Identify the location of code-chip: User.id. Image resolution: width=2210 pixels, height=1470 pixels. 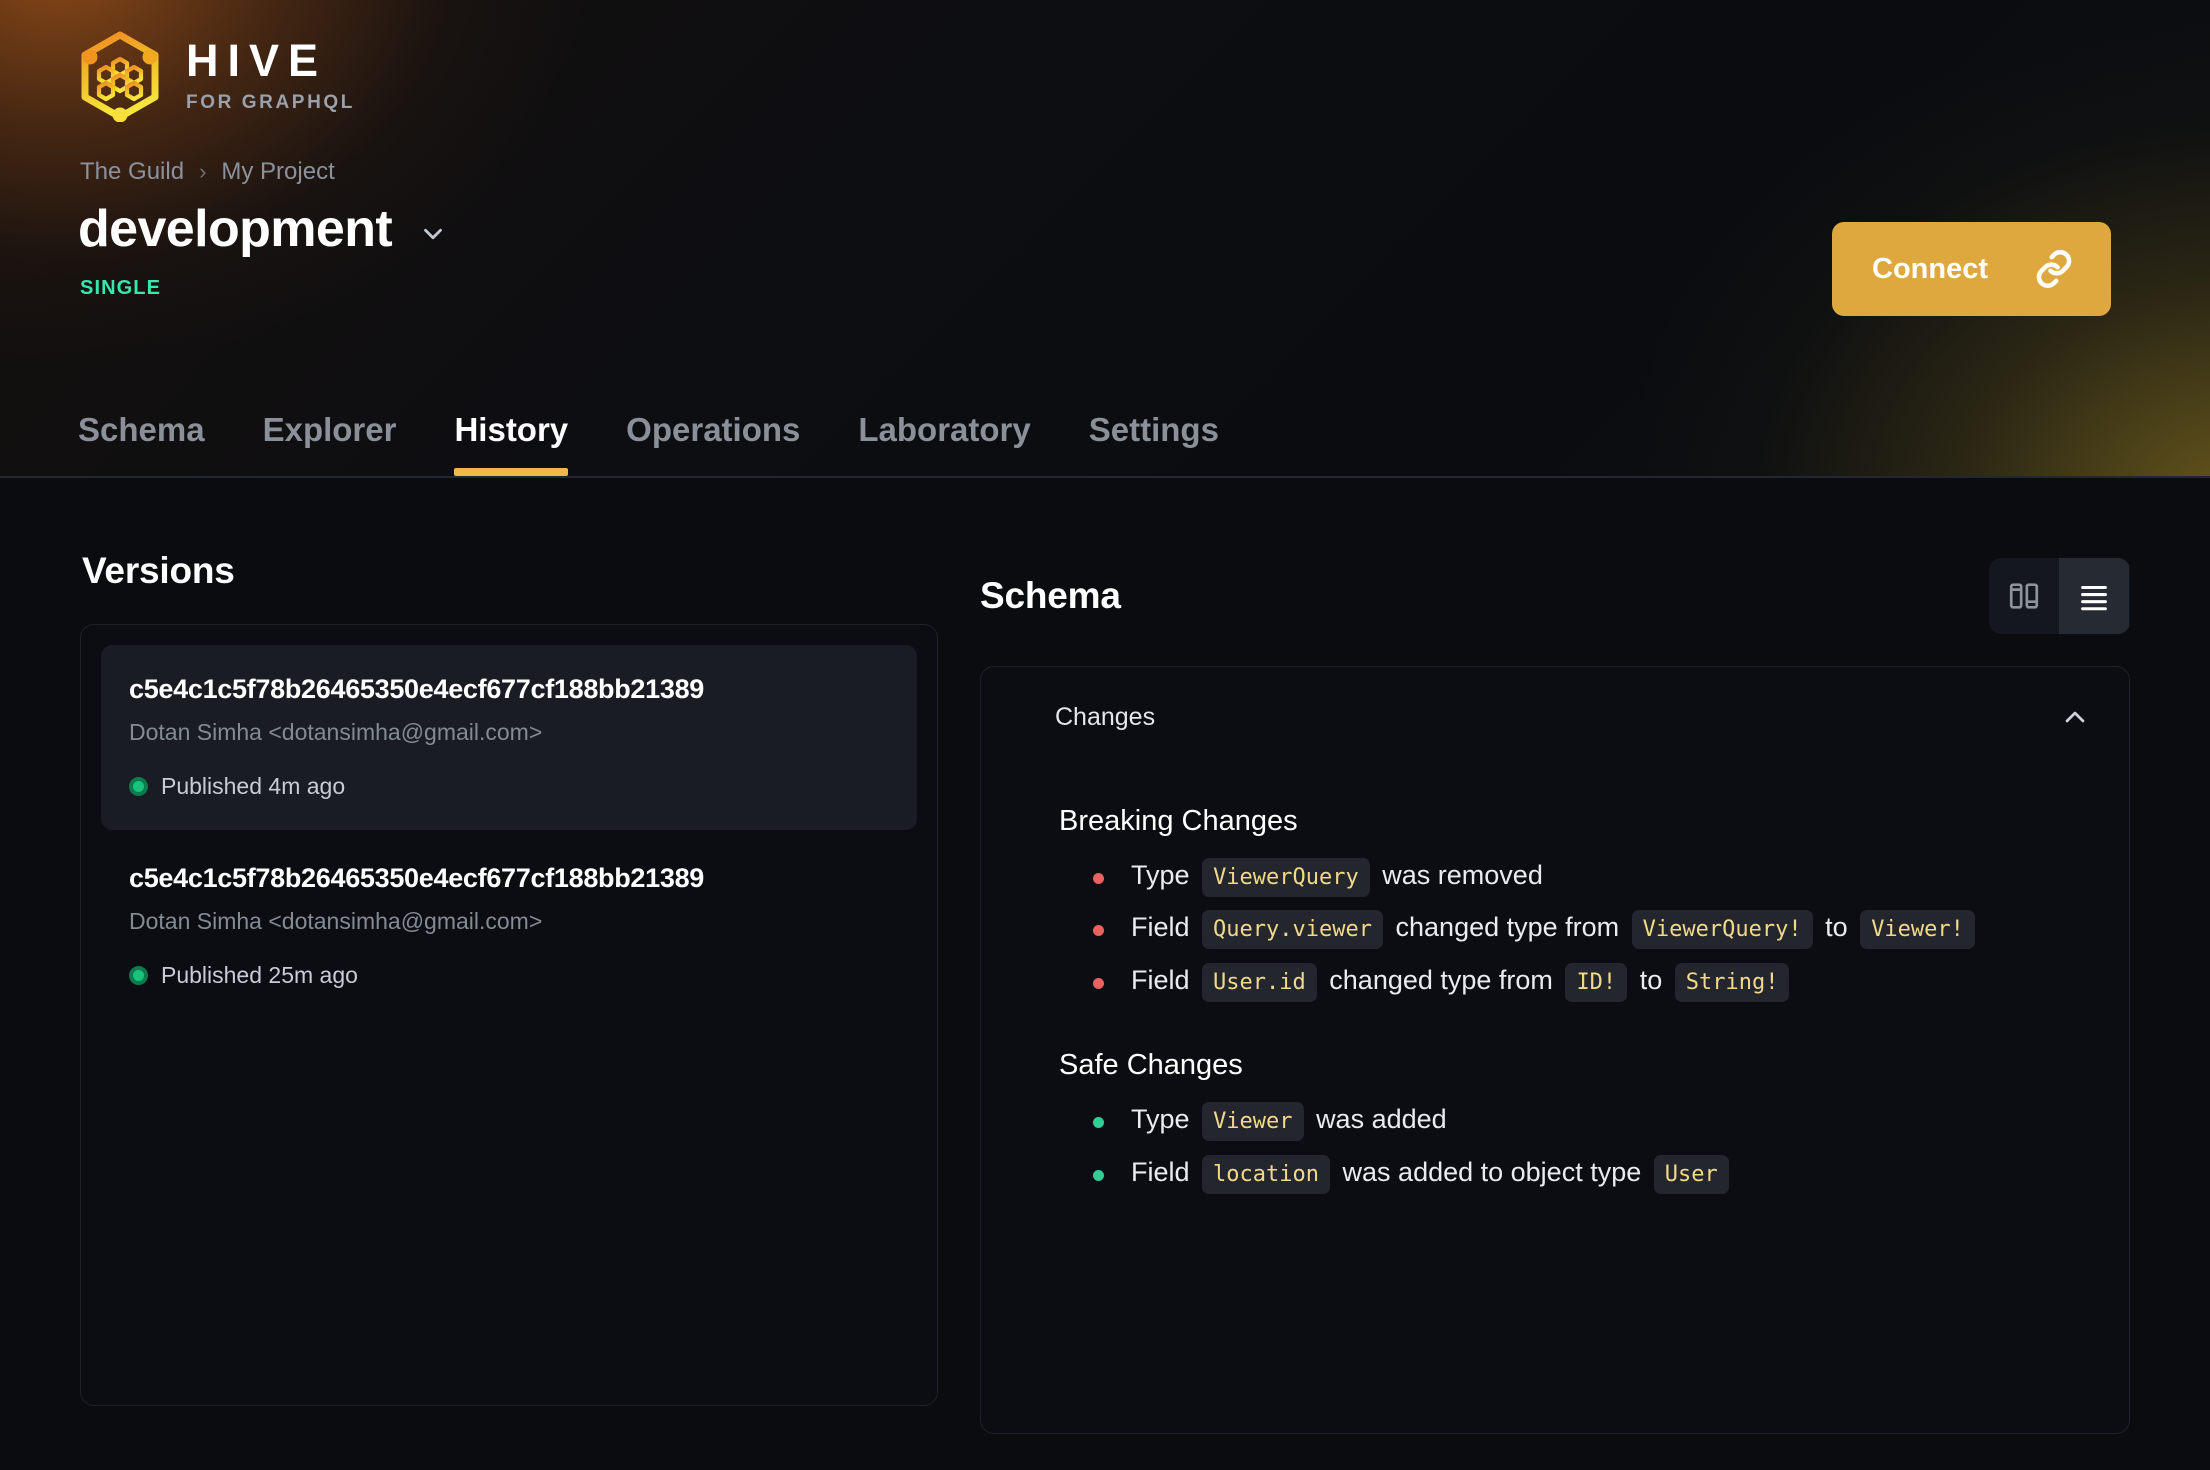
(1259, 982).